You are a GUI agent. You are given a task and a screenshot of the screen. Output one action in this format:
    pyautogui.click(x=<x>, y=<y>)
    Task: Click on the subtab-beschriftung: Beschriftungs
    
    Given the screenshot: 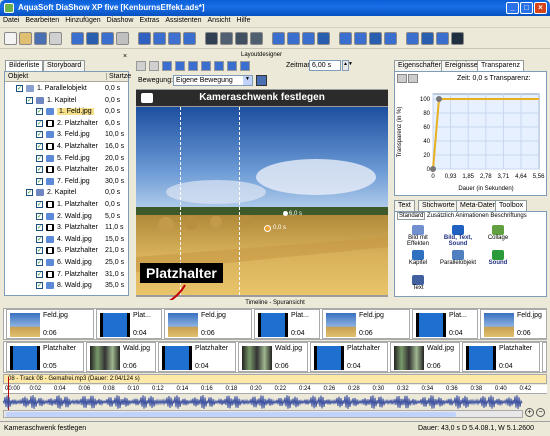 What is the action you would take?
    pyautogui.click(x=508, y=216)
    